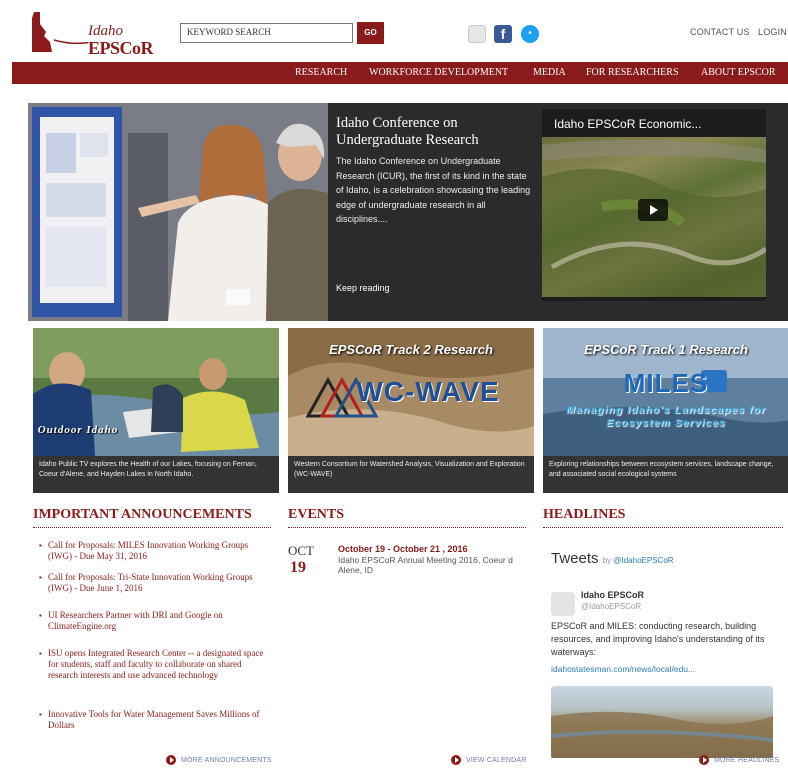  I want to click on tweet-media-image, so click(662, 722).